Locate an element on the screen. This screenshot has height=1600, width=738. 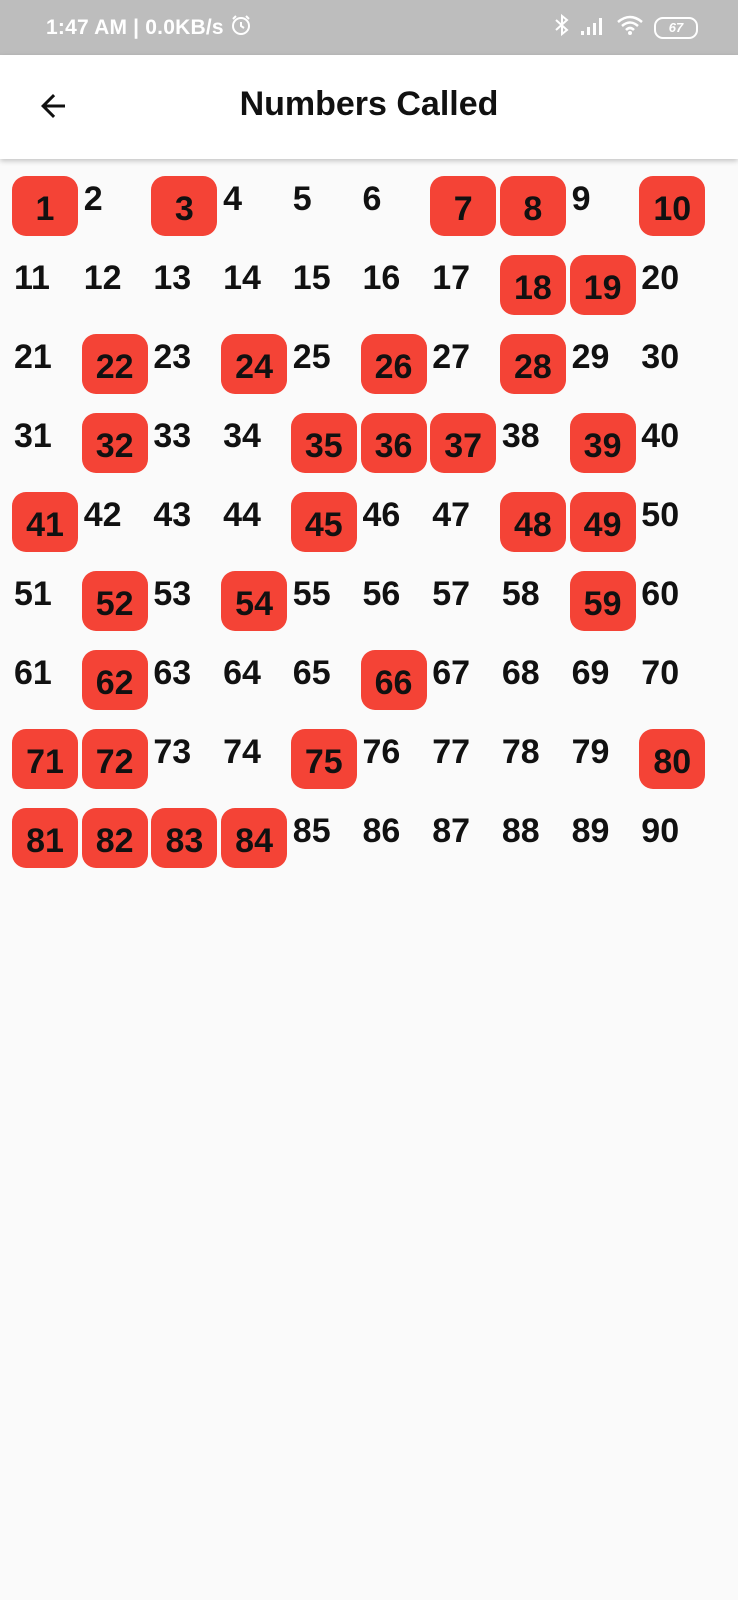
called-number-cell: 83 is located at coordinates (184, 838).